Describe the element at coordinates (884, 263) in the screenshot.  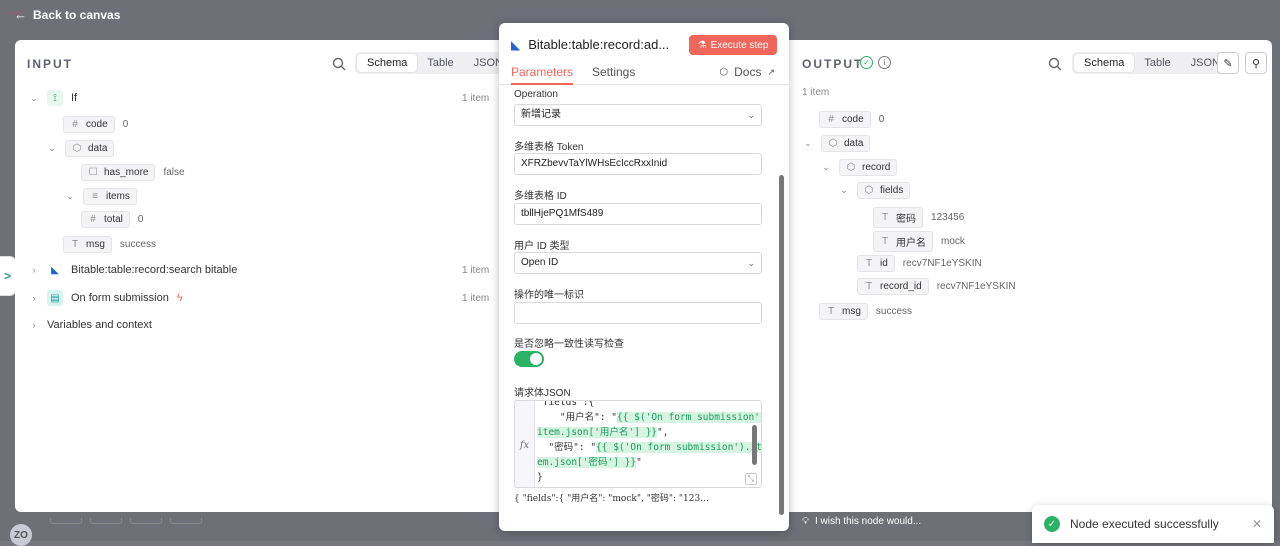
I see `field-key: id` at that location.